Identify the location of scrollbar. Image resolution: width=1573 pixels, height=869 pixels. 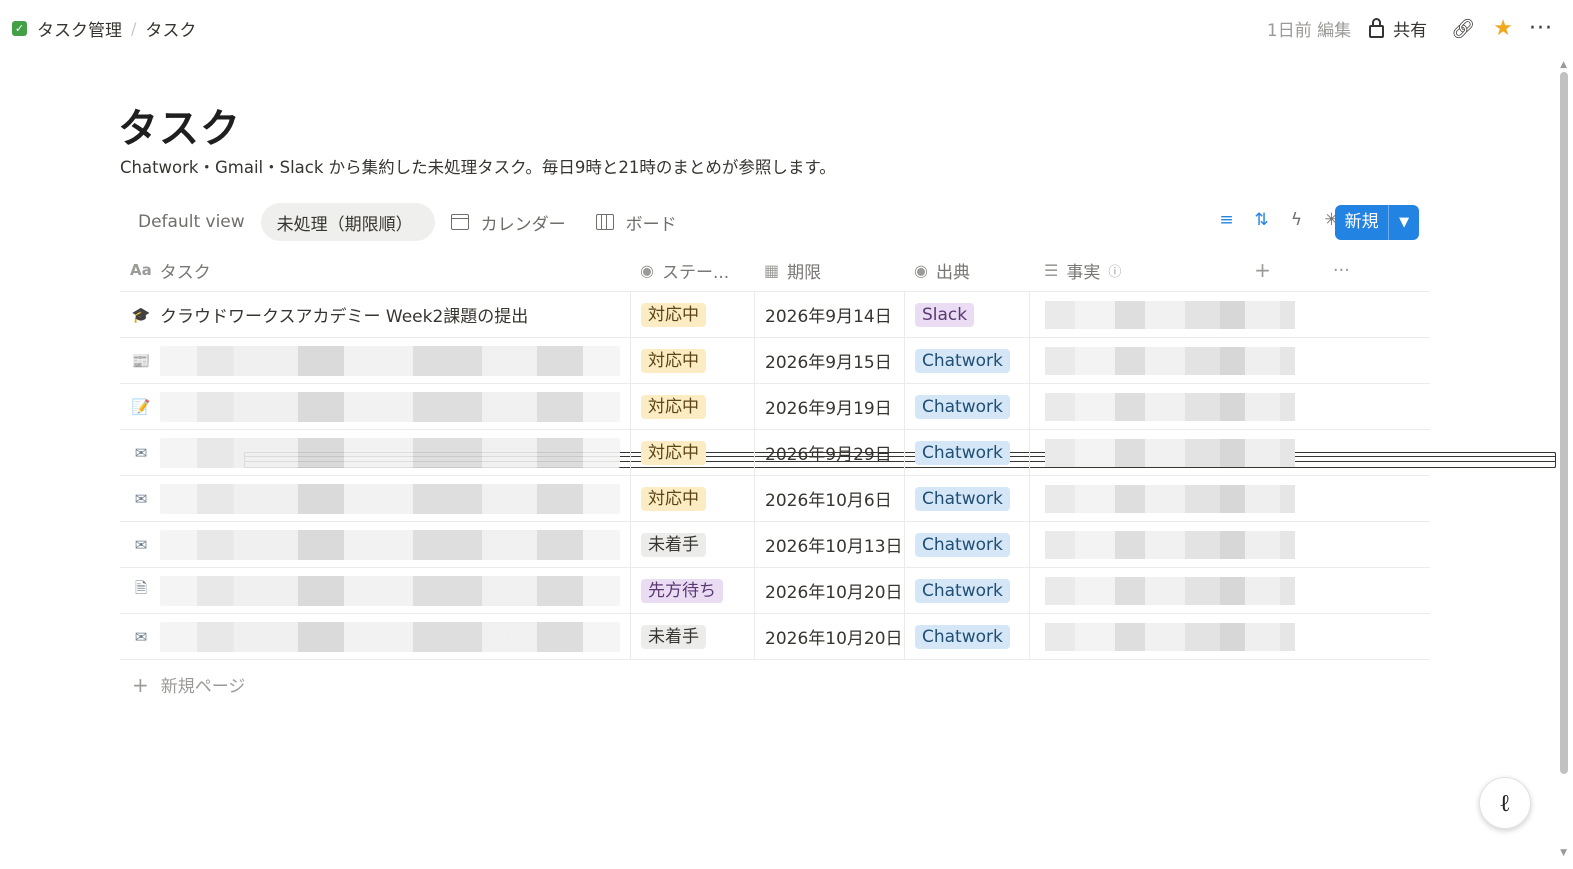
(1564, 423).